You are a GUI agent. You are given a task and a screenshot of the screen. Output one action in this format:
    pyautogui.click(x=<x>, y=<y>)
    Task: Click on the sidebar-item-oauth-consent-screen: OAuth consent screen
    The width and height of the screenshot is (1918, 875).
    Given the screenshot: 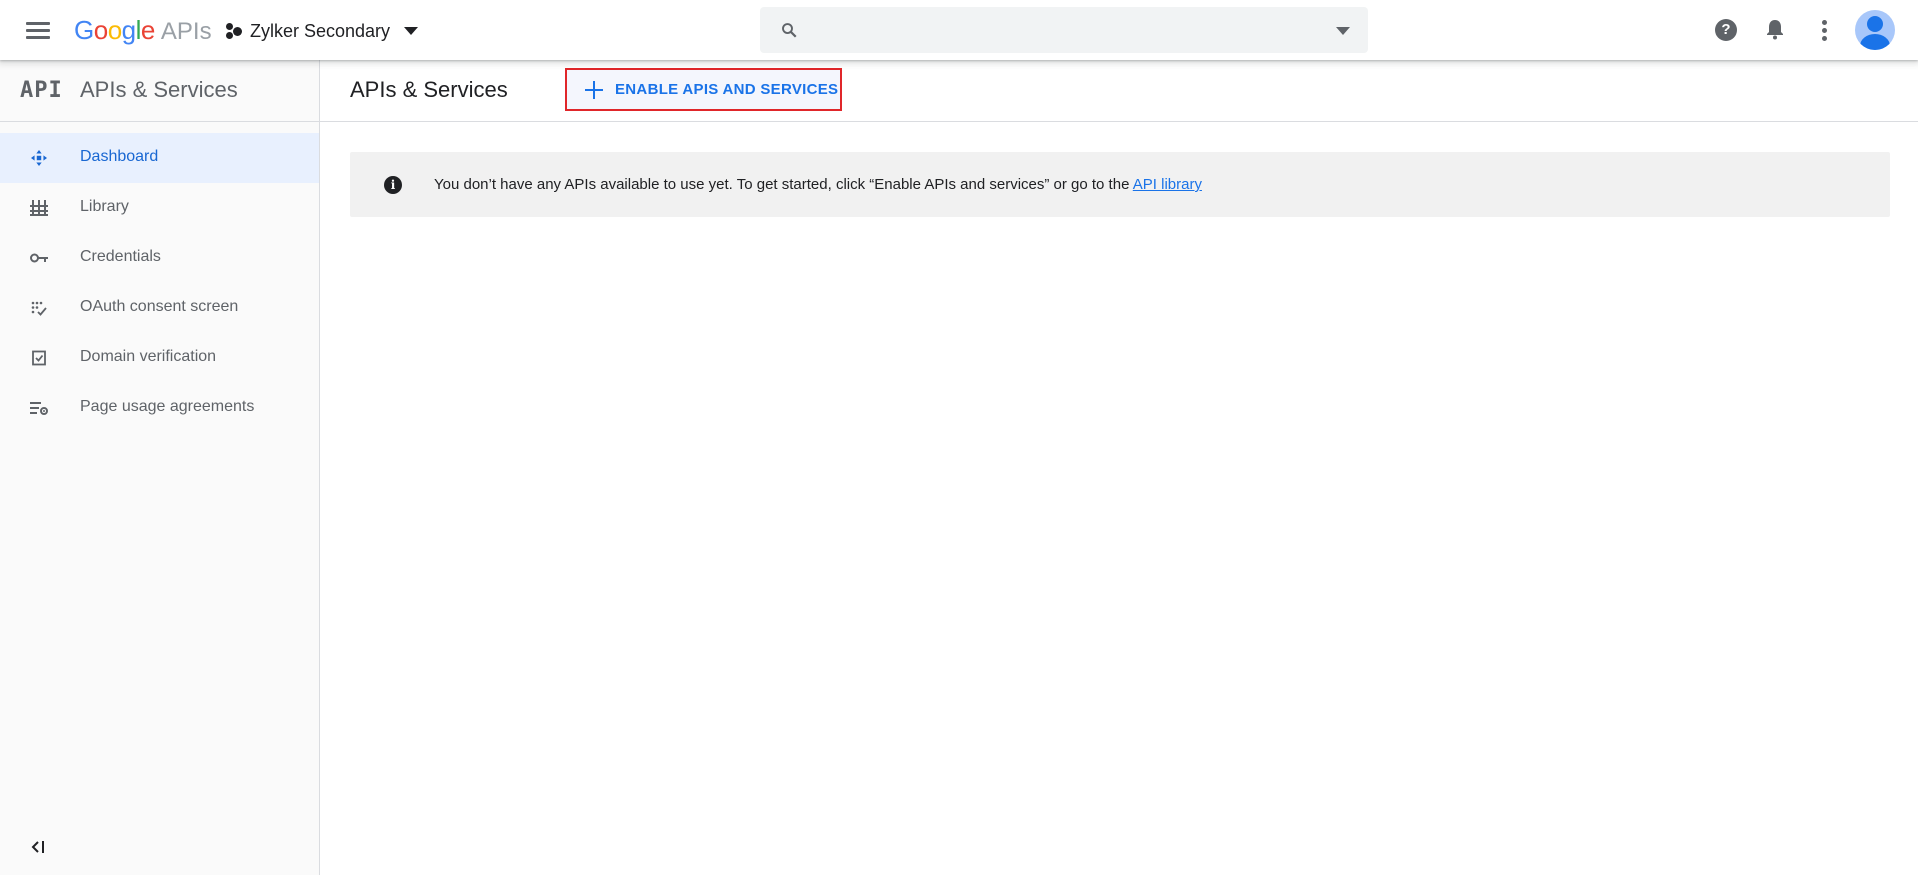 What is the action you would take?
    pyautogui.click(x=159, y=308)
    